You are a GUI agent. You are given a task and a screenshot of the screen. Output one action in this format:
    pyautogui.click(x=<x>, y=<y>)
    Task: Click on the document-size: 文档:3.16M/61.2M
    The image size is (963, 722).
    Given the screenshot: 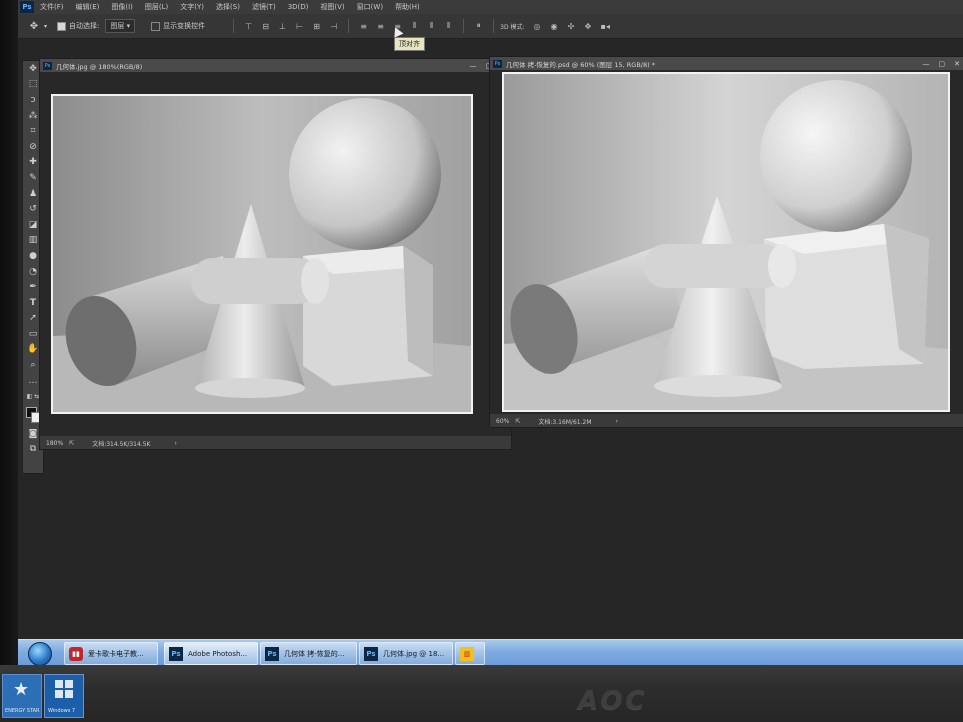 What is the action you would take?
    pyautogui.click(x=565, y=422)
    